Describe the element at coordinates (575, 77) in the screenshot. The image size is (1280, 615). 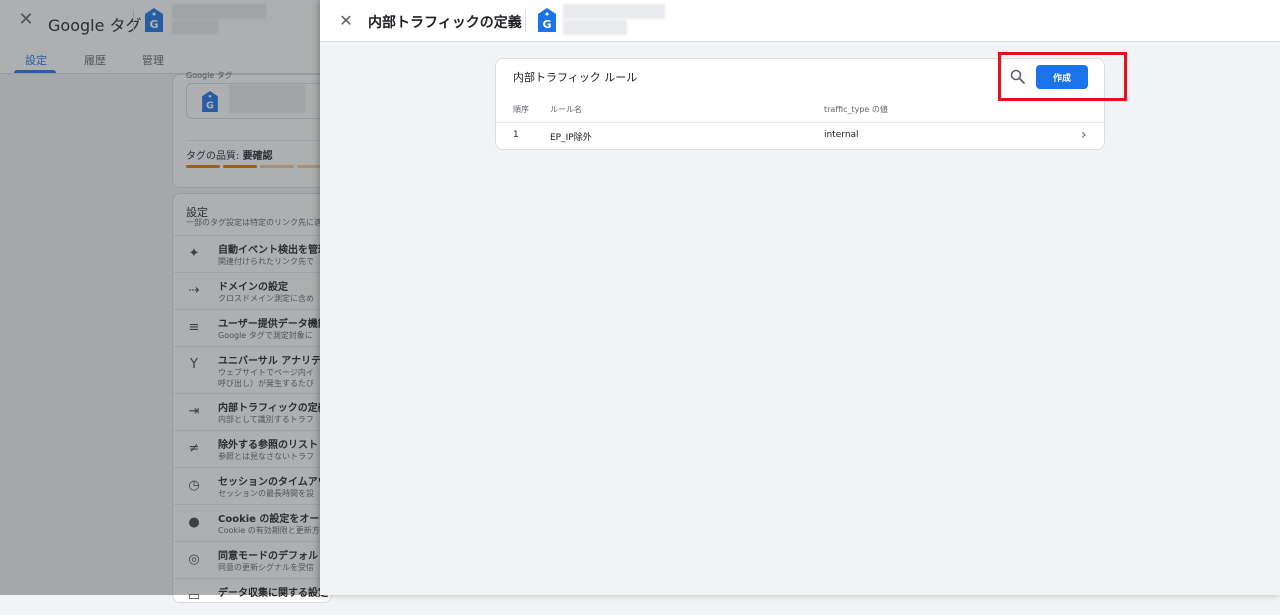
I see `card-title: 内部トラフィック ルール` at that location.